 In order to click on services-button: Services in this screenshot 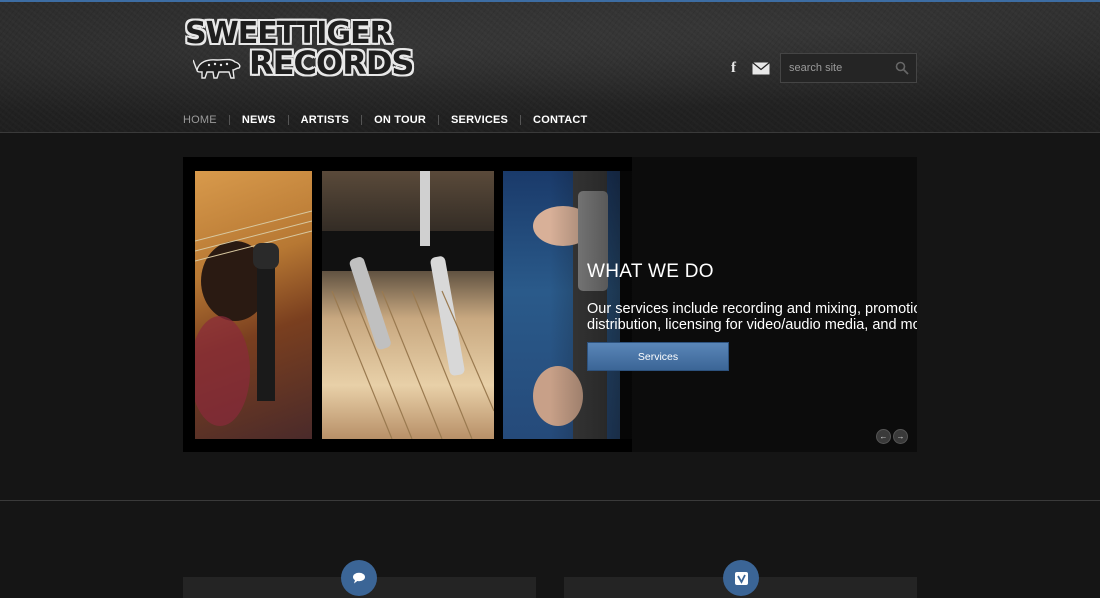, I will do `click(658, 356)`.